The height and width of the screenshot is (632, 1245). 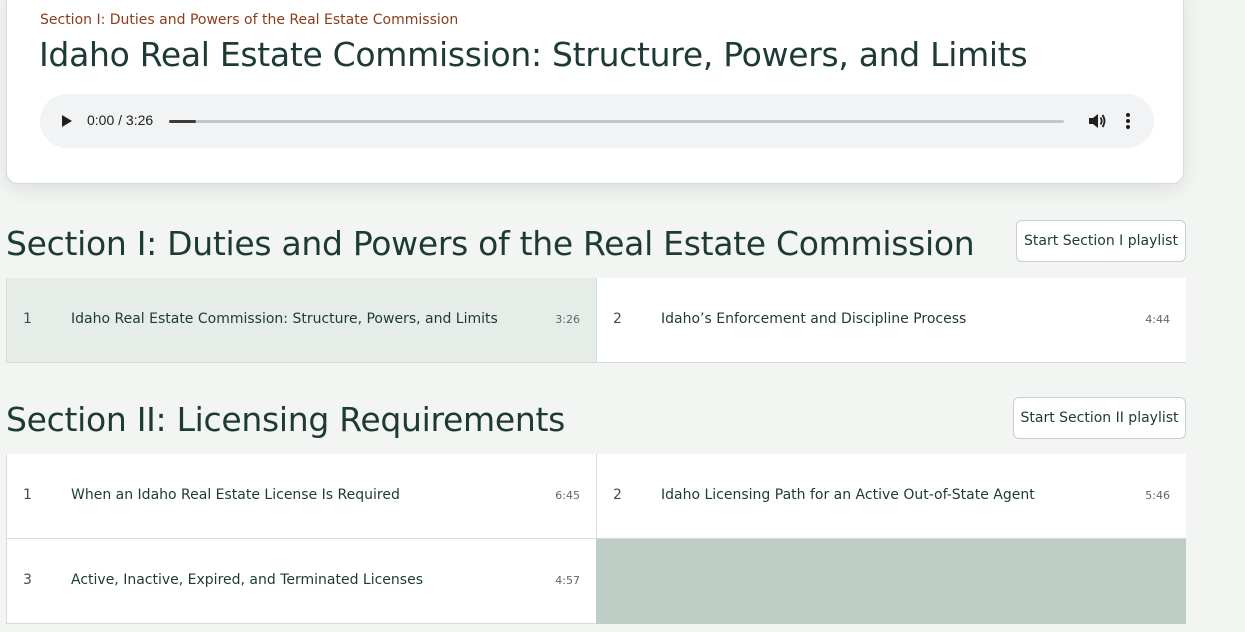 I want to click on seek-bar, so click(x=616, y=121).